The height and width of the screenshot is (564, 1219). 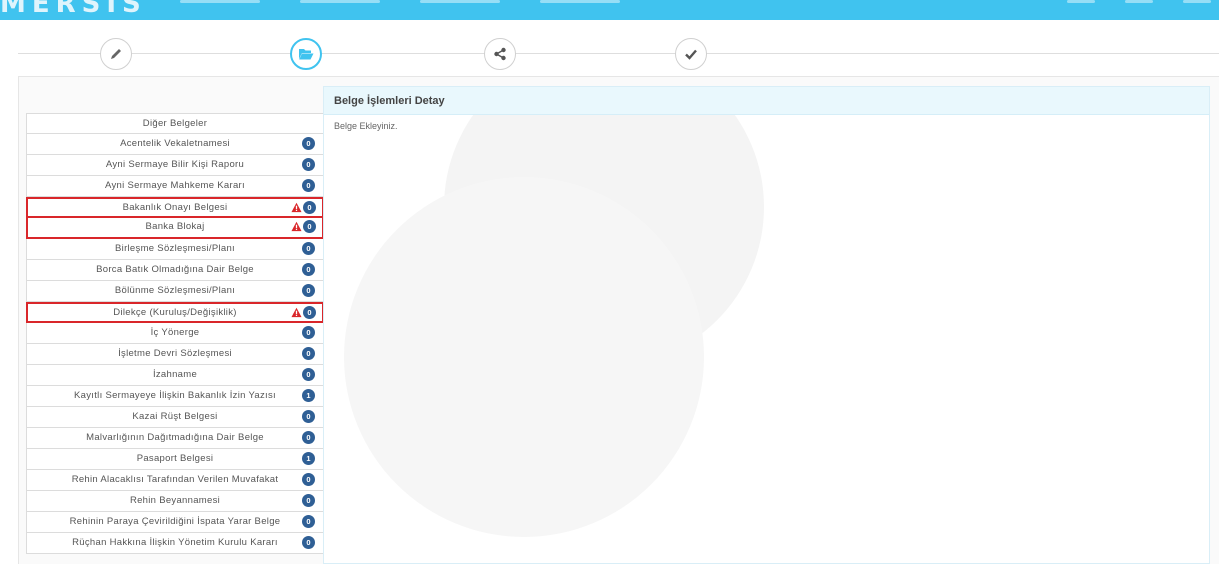 What do you see at coordinates (175, 123) in the screenshot?
I see `document-list-header: Diğer Belgeler` at bounding box center [175, 123].